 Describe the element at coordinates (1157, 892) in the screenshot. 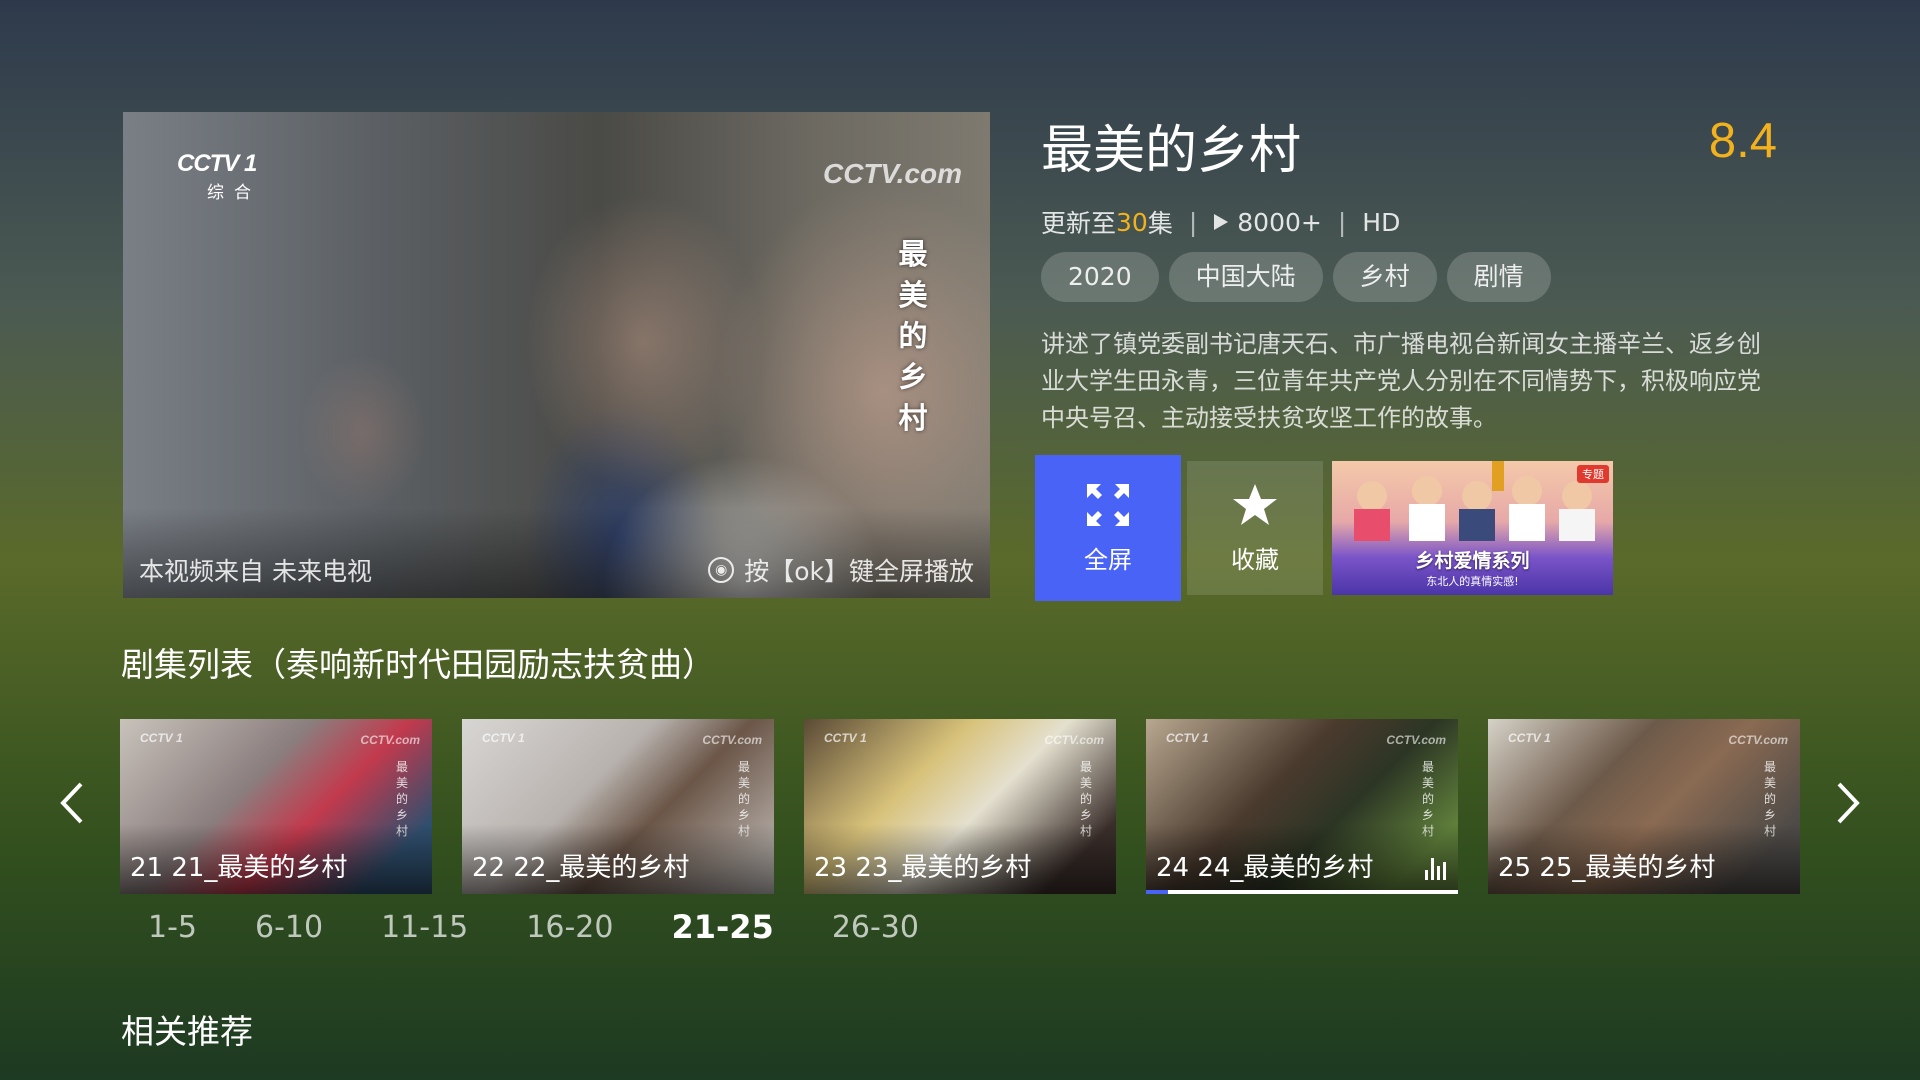

I see `episode-progress-fill` at that location.